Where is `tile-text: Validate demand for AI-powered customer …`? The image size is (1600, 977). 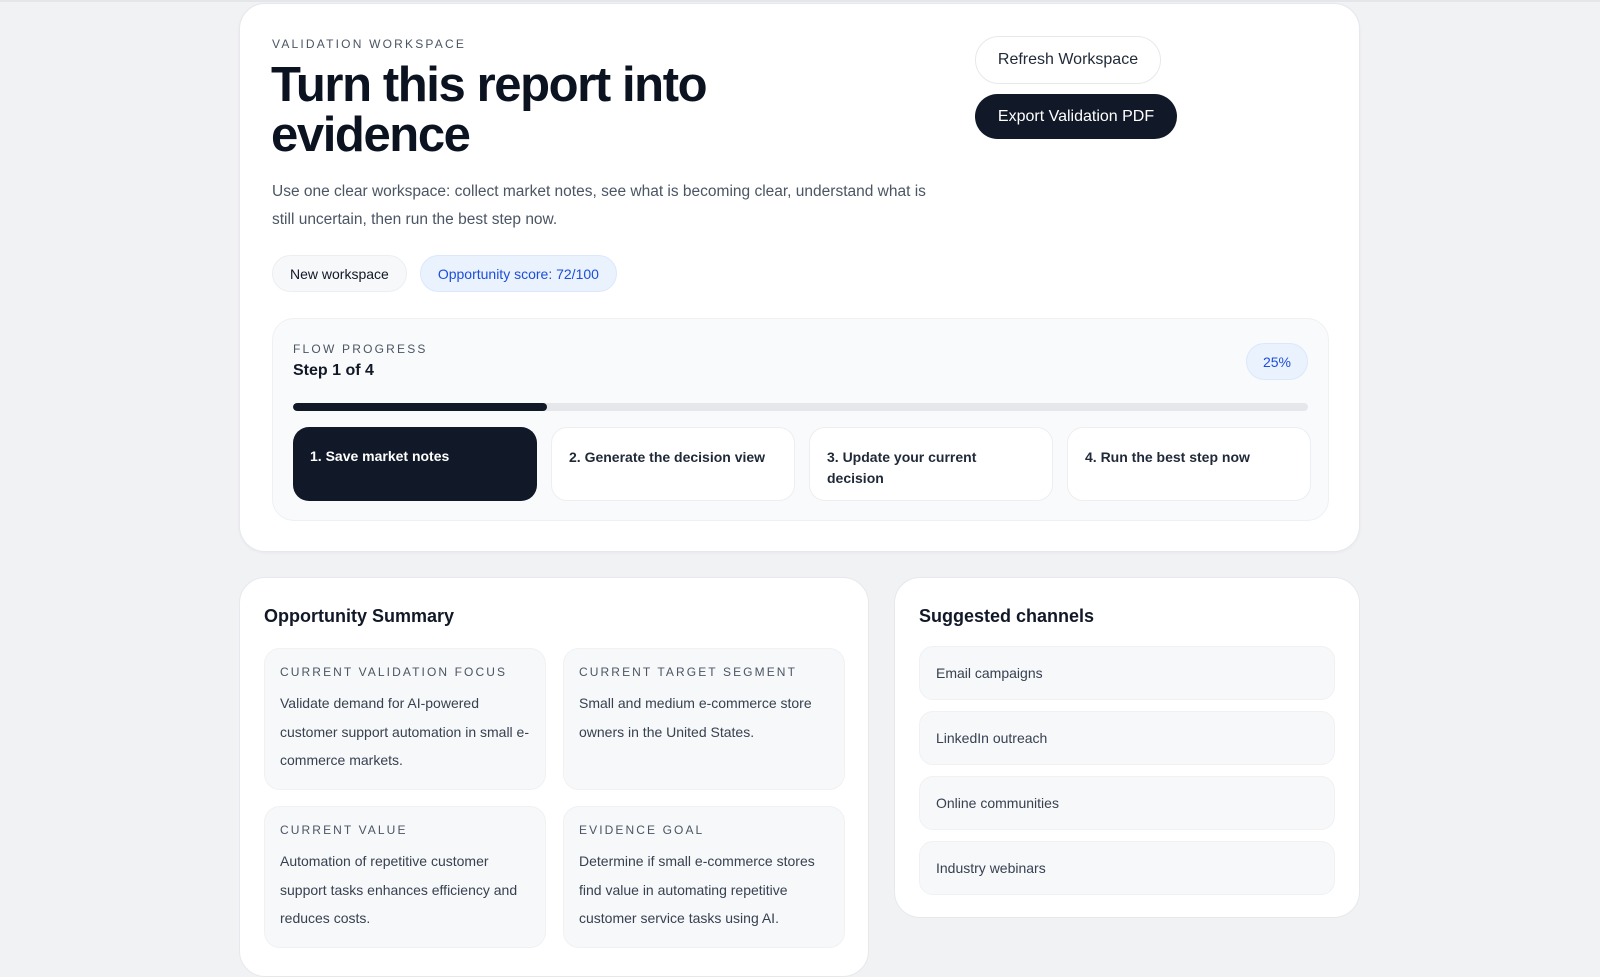
tile-text: Validate demand for AI-powered customer … is located at coordinates (404, 731).